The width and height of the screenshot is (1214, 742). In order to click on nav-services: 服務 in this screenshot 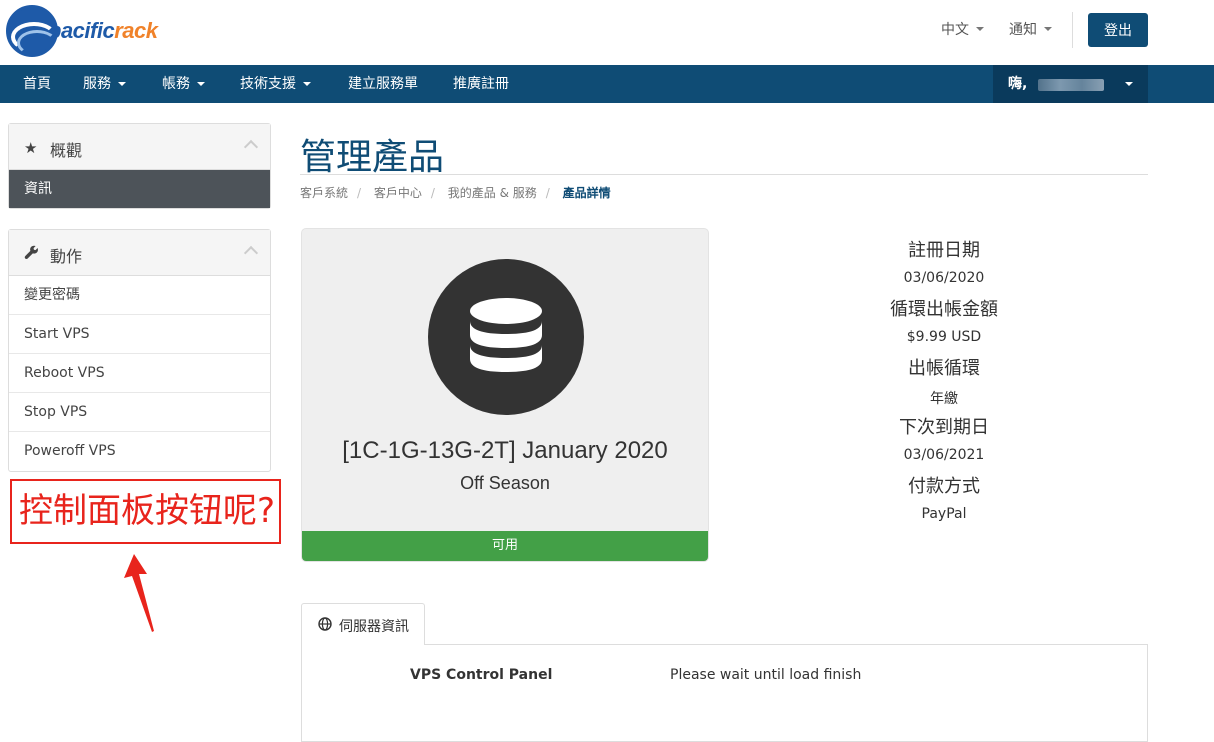, I will do `click(104, 84)`.